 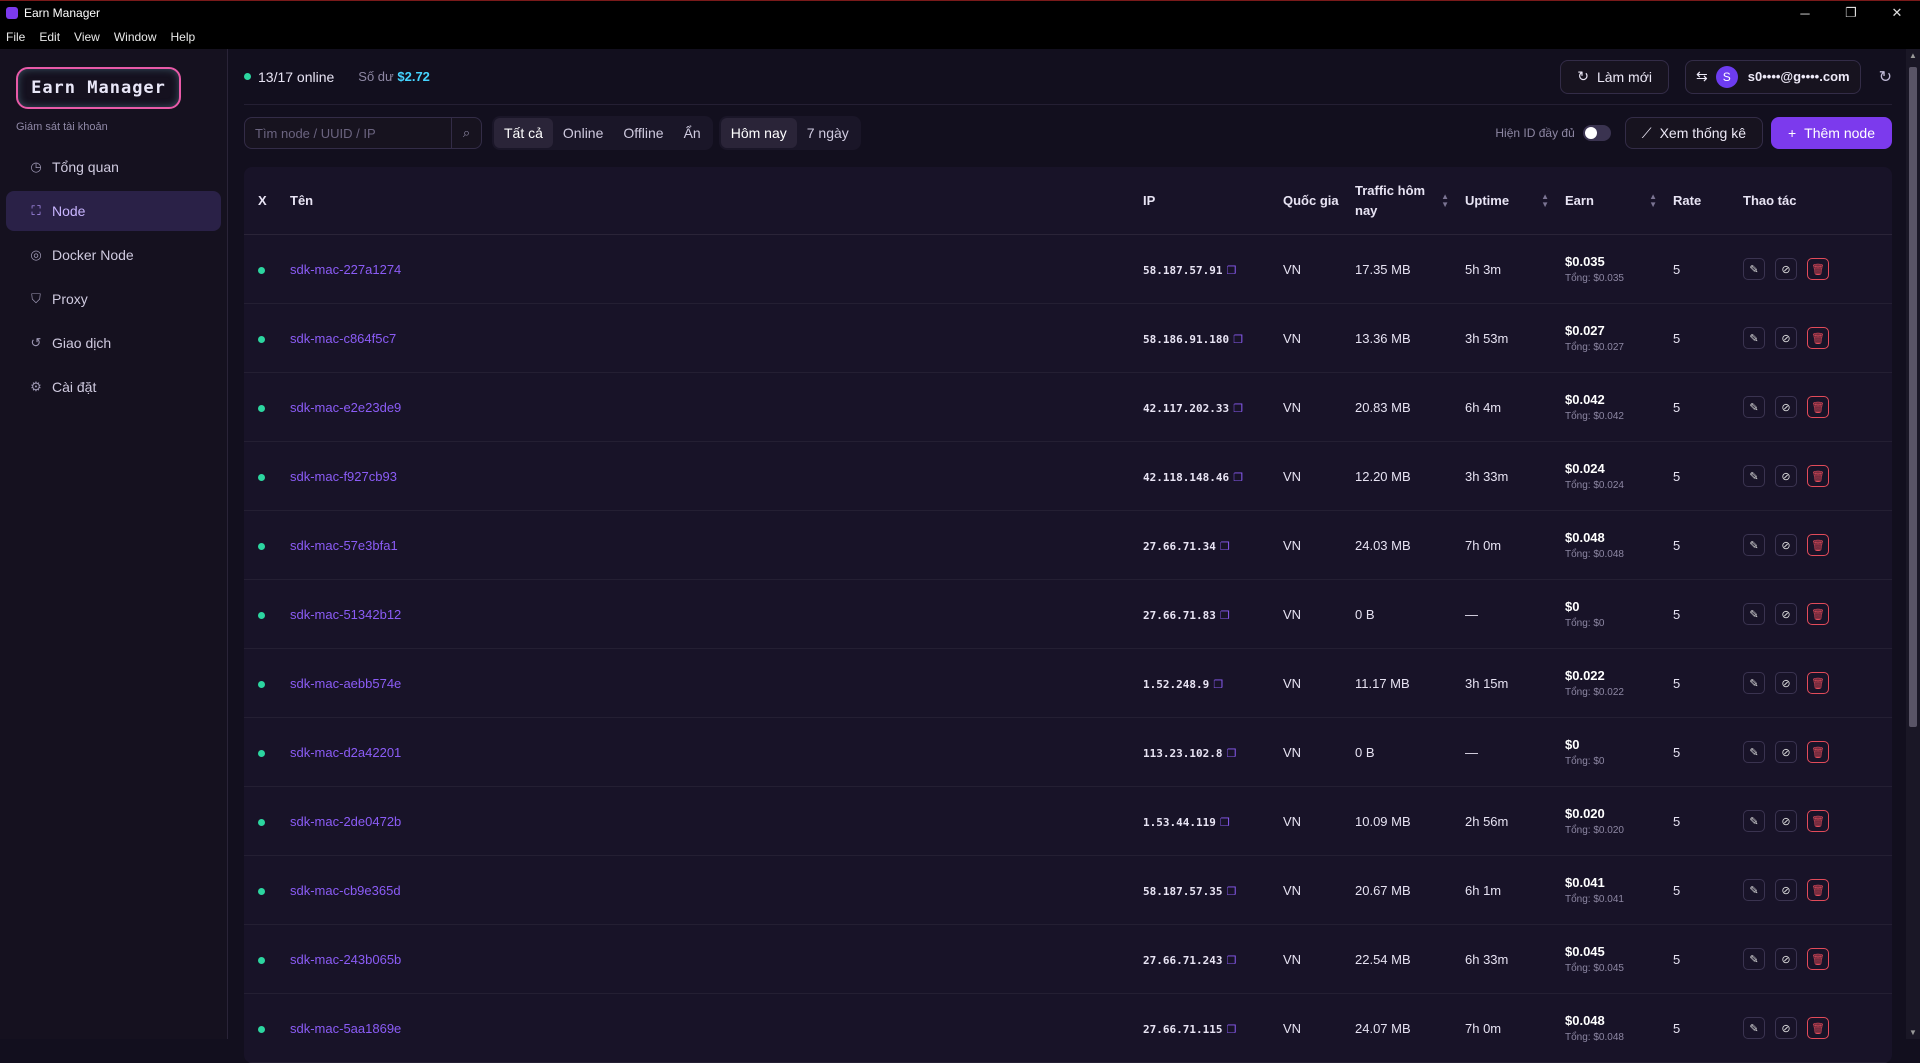 I want to click on scrollbar-thumb, so click(x=1913, y=397).